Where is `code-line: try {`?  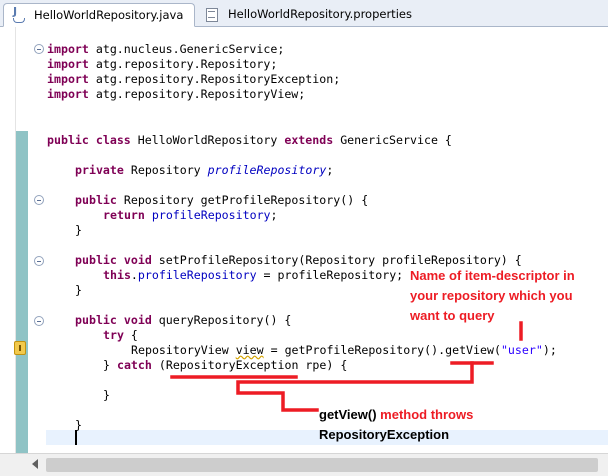
code-line: try { is located at coordinates (120, 335).